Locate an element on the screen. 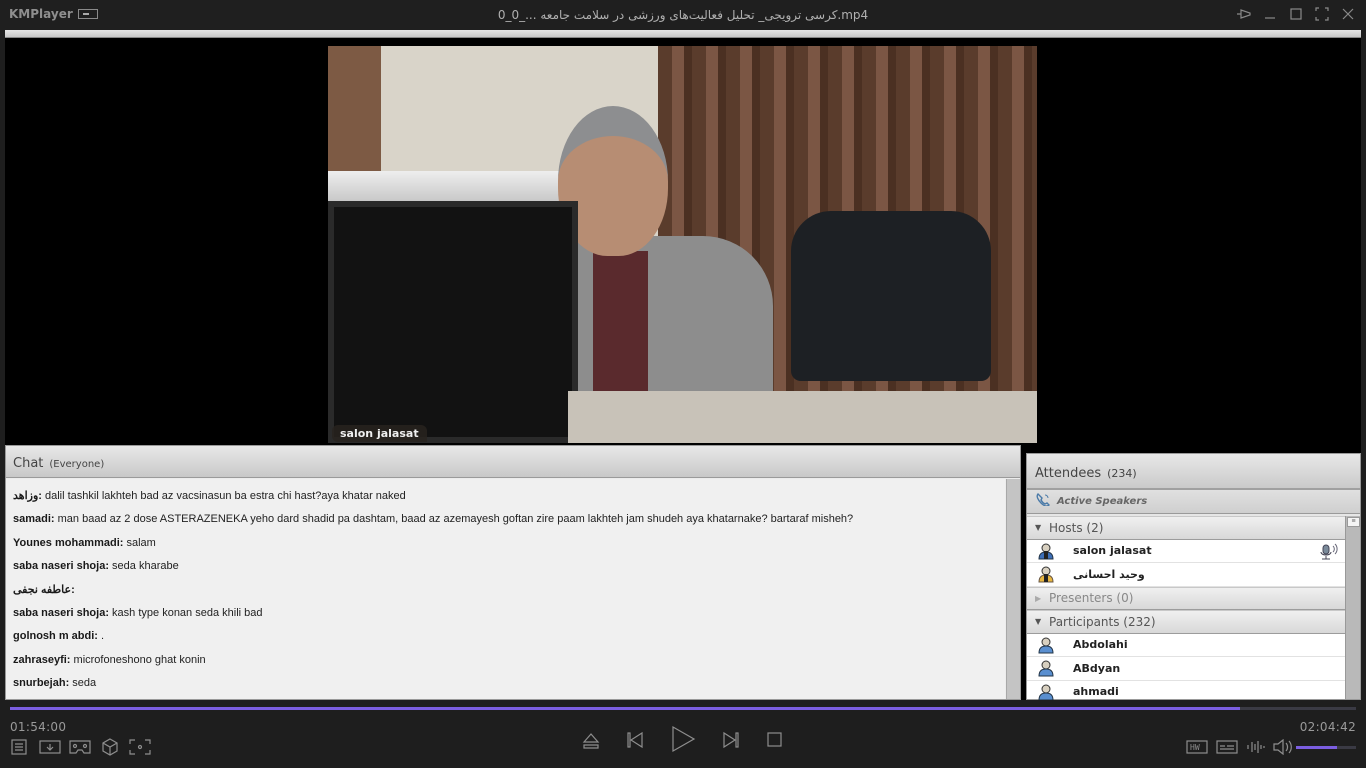 The width and height of the screenshot is (1366, 768). 3d-cube-icon is located at coordinates (110, 747).